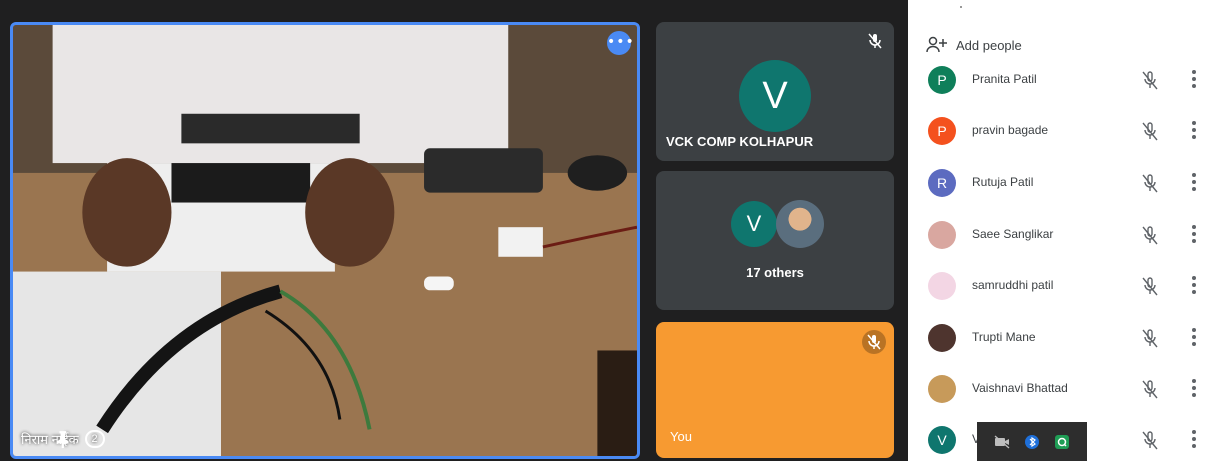 This screenshot has width=1210, height=461. I want to click on add-people-button: Add people, so click(974, 45).